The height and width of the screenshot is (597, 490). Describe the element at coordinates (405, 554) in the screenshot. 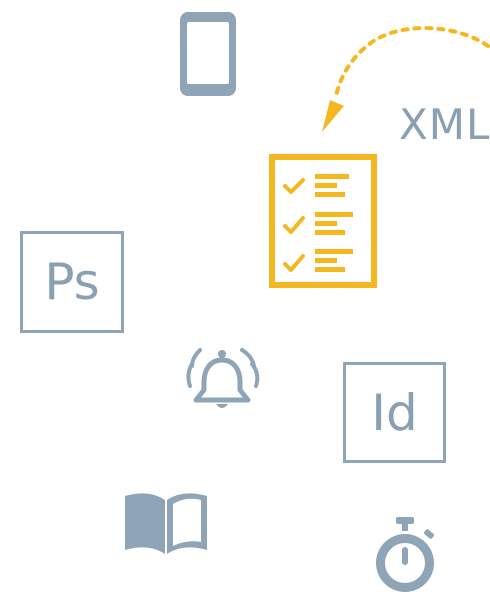

I see `stopwatch-icon` at that location.